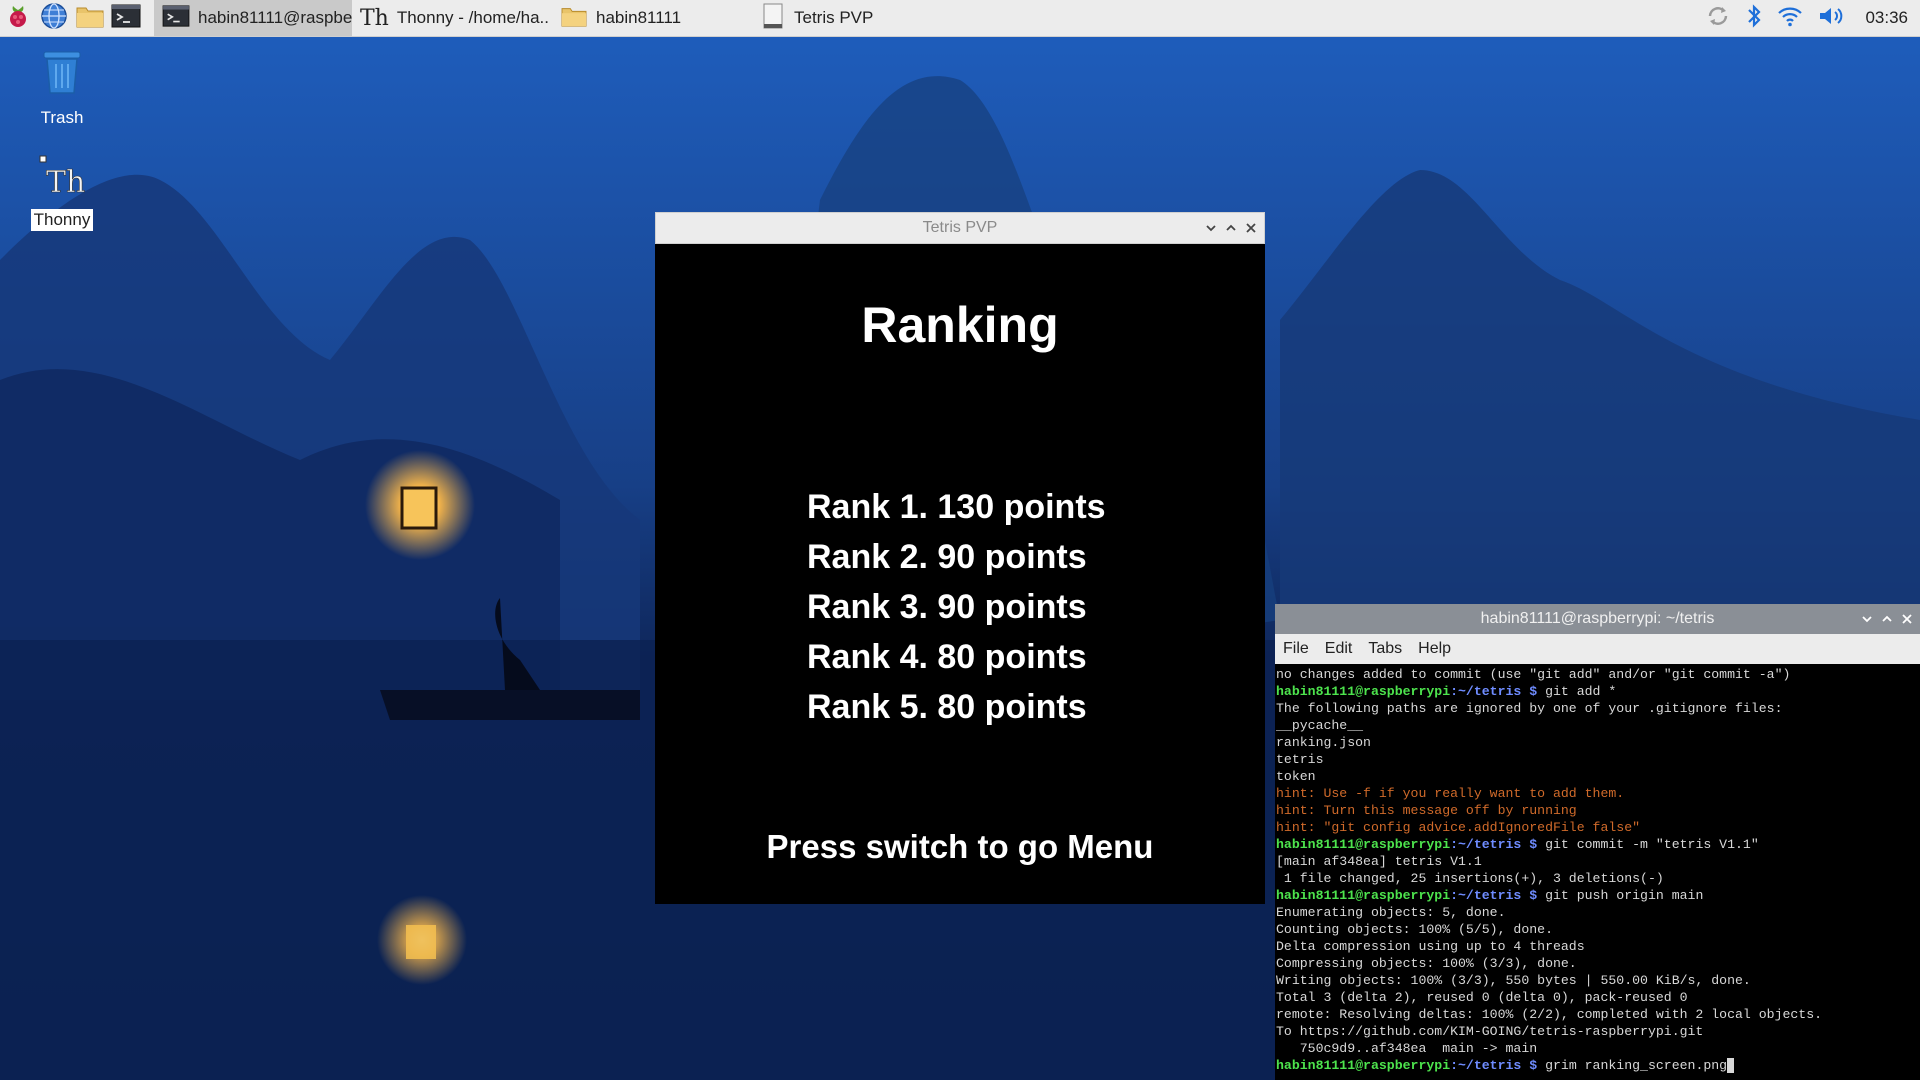 The width and height of the screenshot is (1920, 1080). What do you see at coordinates (65, 181) in the screenshot?
I see `svg-text: Th` at bounding box center [65, 181].